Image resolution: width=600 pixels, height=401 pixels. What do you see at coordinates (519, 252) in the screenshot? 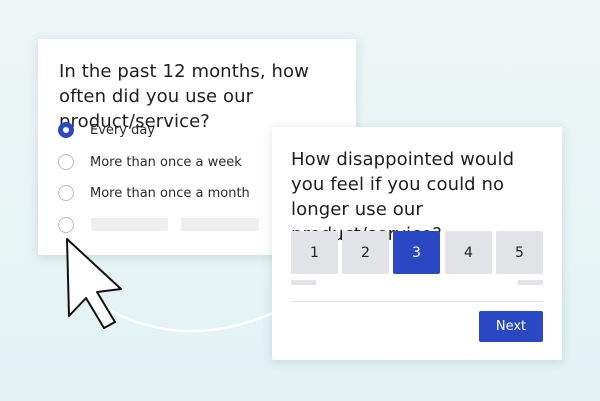
I see `scale-option-5: 5` at bounding box center [519, 252].